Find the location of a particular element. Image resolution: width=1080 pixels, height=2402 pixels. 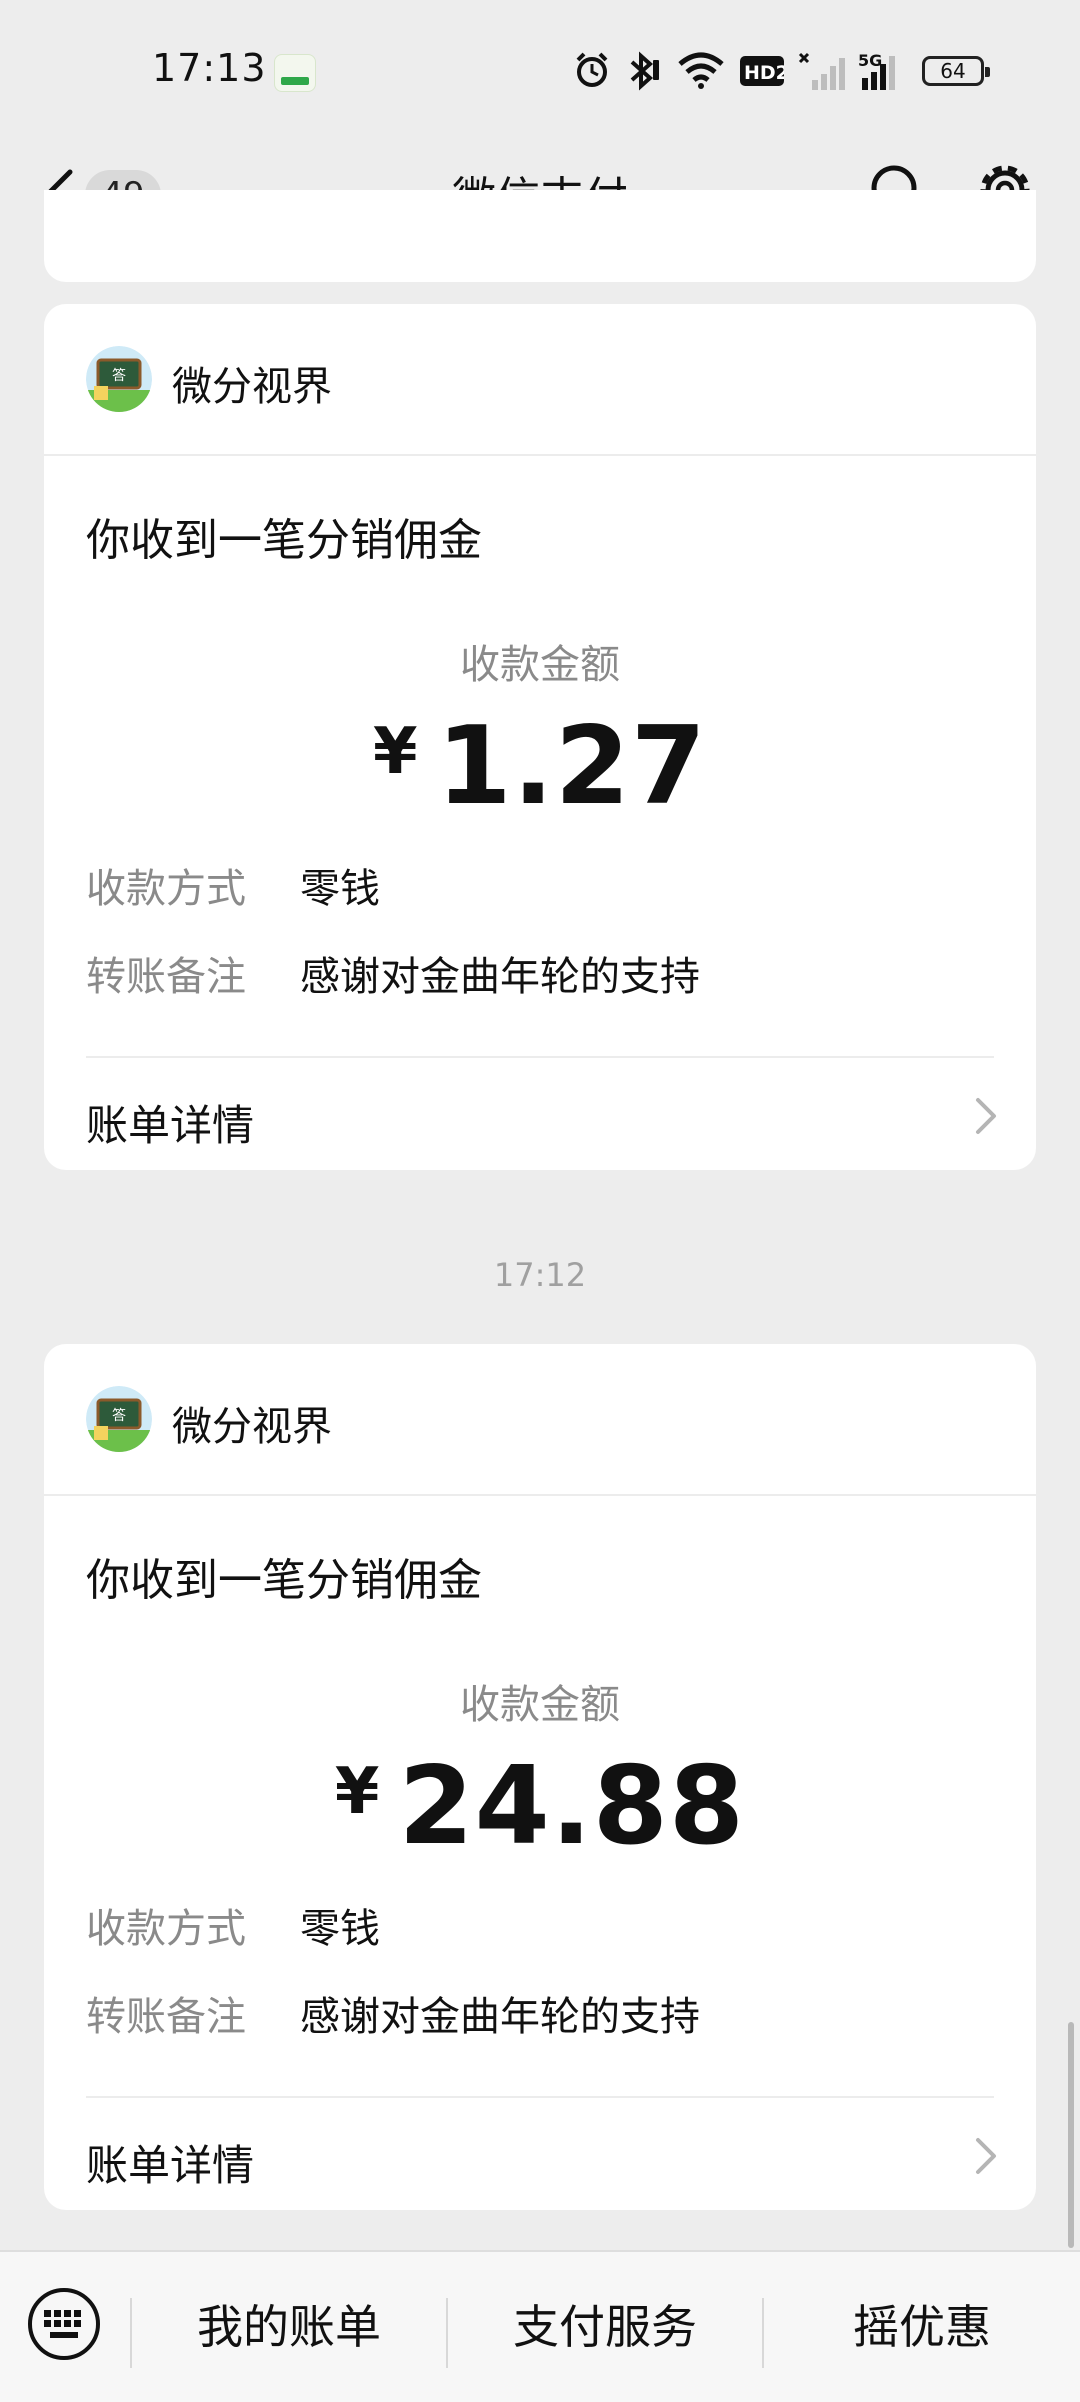

amount-value: ¥24.88 is located at coordinates (540, 1806).